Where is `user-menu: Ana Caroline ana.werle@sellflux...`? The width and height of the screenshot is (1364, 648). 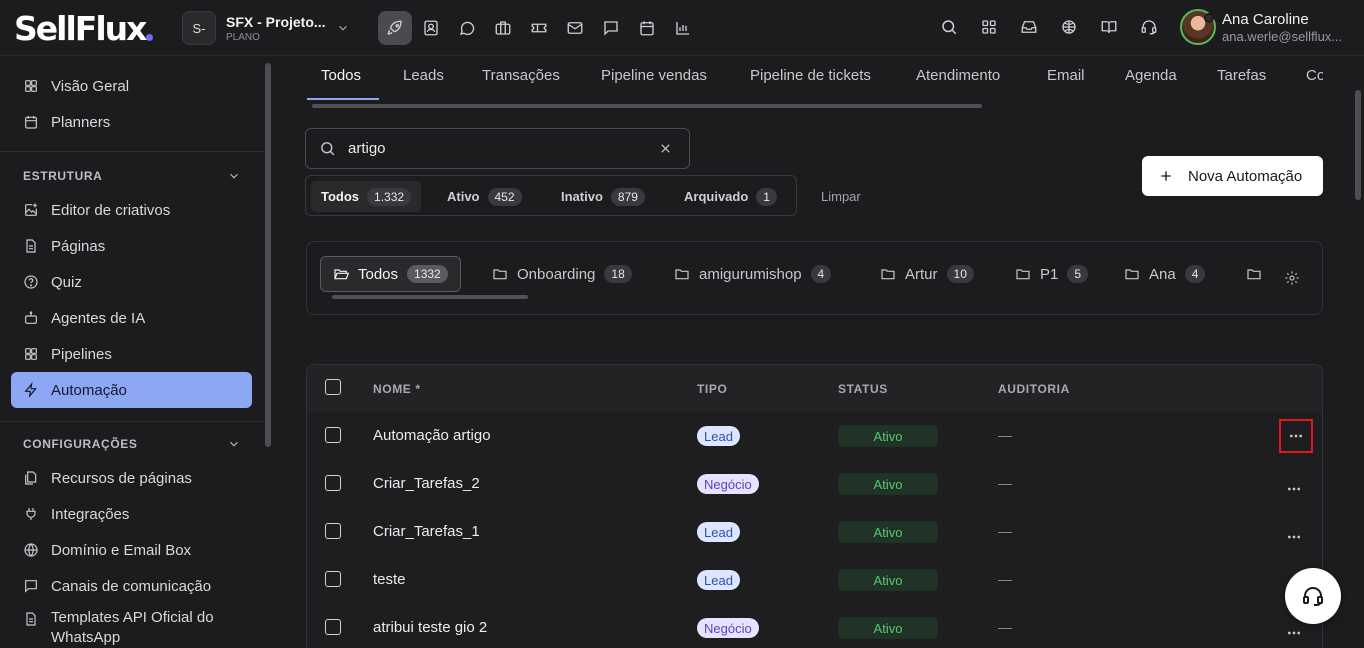
user-menu: Ana Caroline ana.werle@sellflux... is located at coordinates (1266, 27).